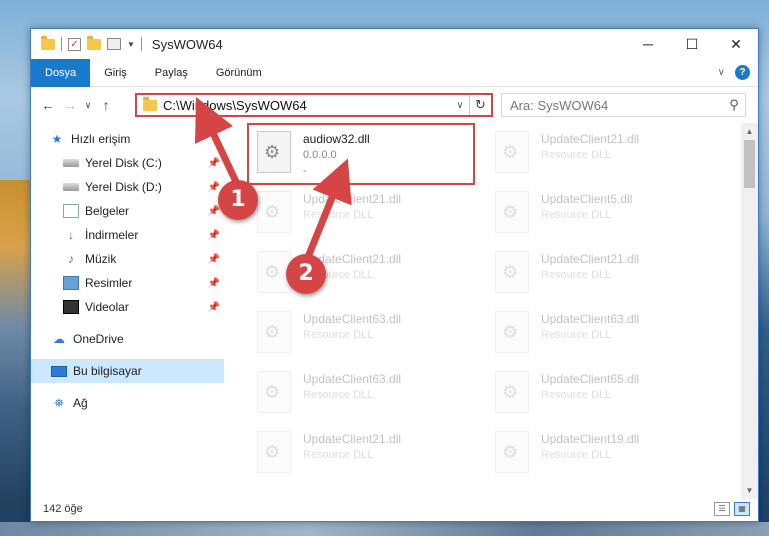 This screenshot has height=536, width=769. What do you see at coordinates (123, 187) in the screenshot?
I see `sidebar-item-label: Yerel Disk (D:)` at bounding box center [123, 187].